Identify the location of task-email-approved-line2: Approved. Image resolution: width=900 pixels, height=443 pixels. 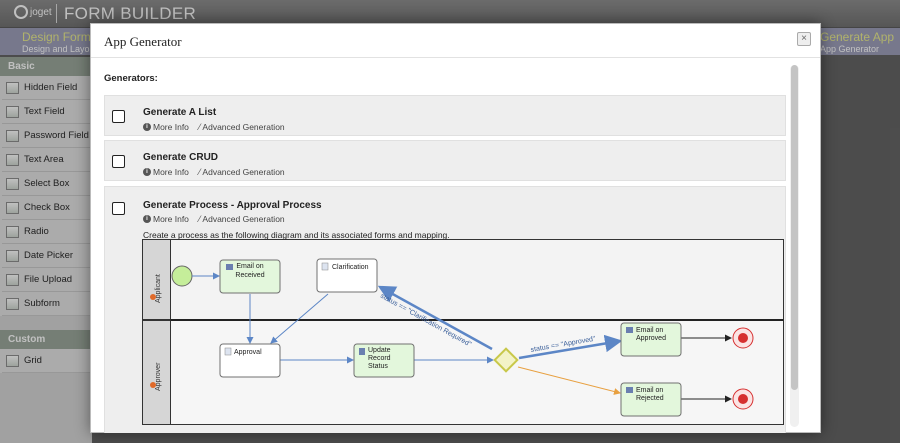
(651, 338).